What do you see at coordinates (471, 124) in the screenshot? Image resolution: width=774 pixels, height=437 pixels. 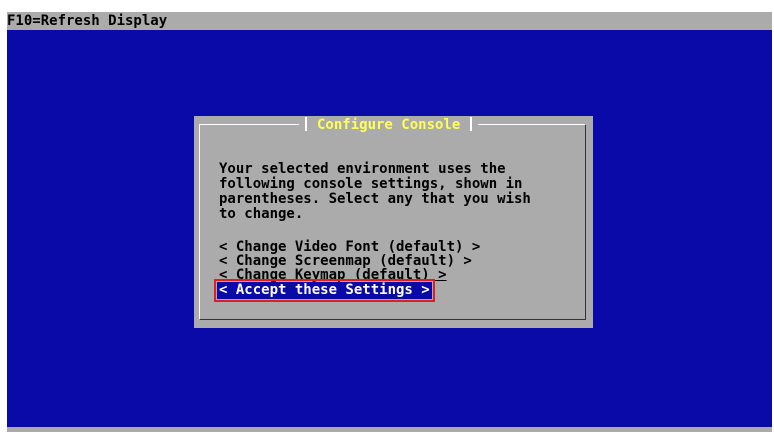 I see `title-right-bar` at bounding box center [471, 124].